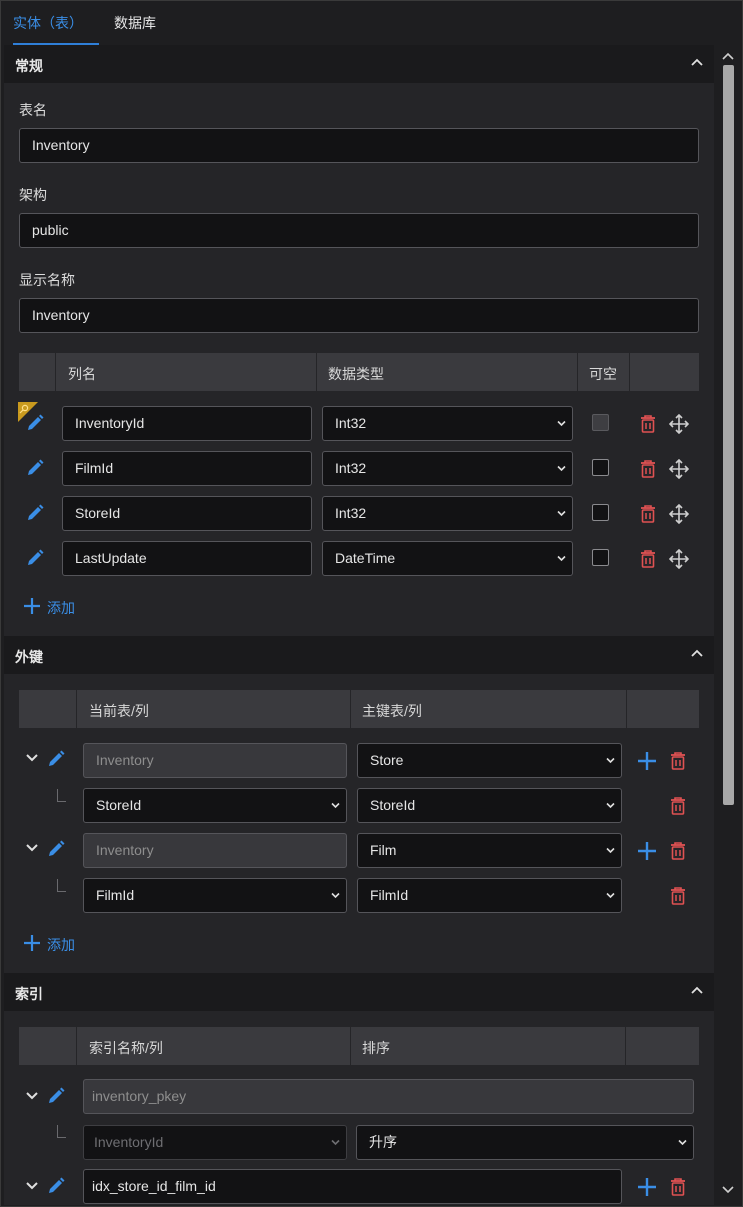  I want to click on index-order-select: 升序, so click(525, 1142).